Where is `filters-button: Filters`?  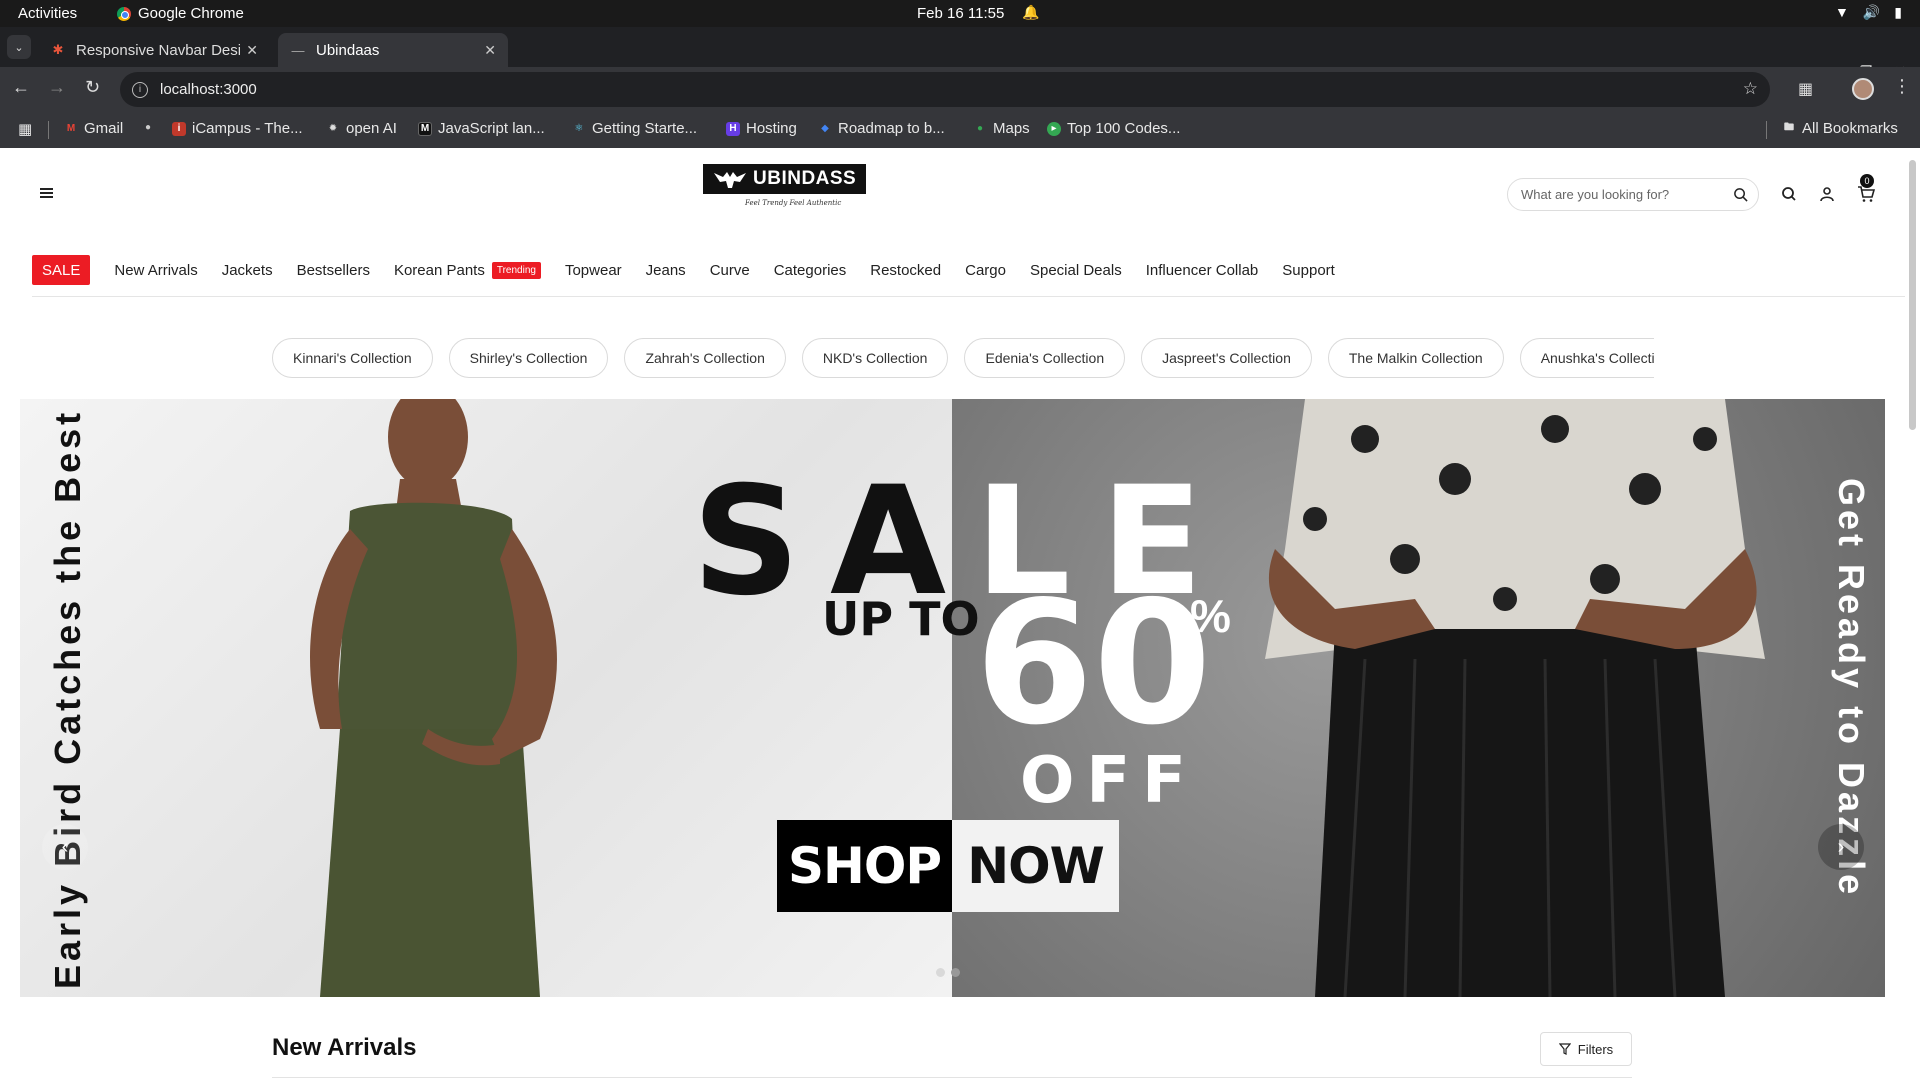 filters-button: Filters is located at coordinates (1586, 1049).